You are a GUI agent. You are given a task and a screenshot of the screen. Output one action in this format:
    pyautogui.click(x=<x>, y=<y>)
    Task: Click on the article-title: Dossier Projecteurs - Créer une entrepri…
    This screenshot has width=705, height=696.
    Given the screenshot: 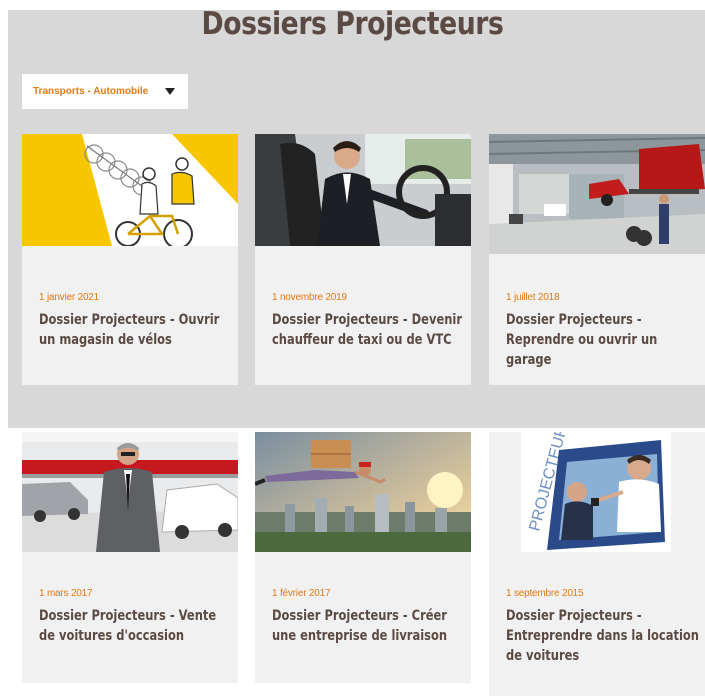 What is the action you would take?
    pyautogui.click(x=370, y=626)
    